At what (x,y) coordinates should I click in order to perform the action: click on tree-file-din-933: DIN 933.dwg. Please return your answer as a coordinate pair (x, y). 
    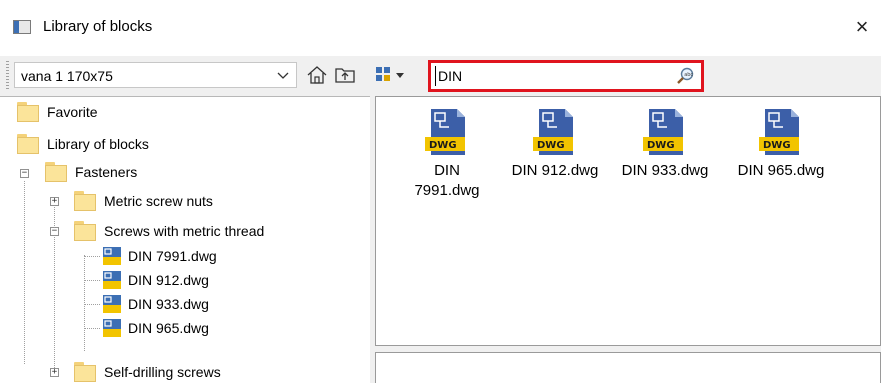
    Looking at the image, I should click on (155, 304).